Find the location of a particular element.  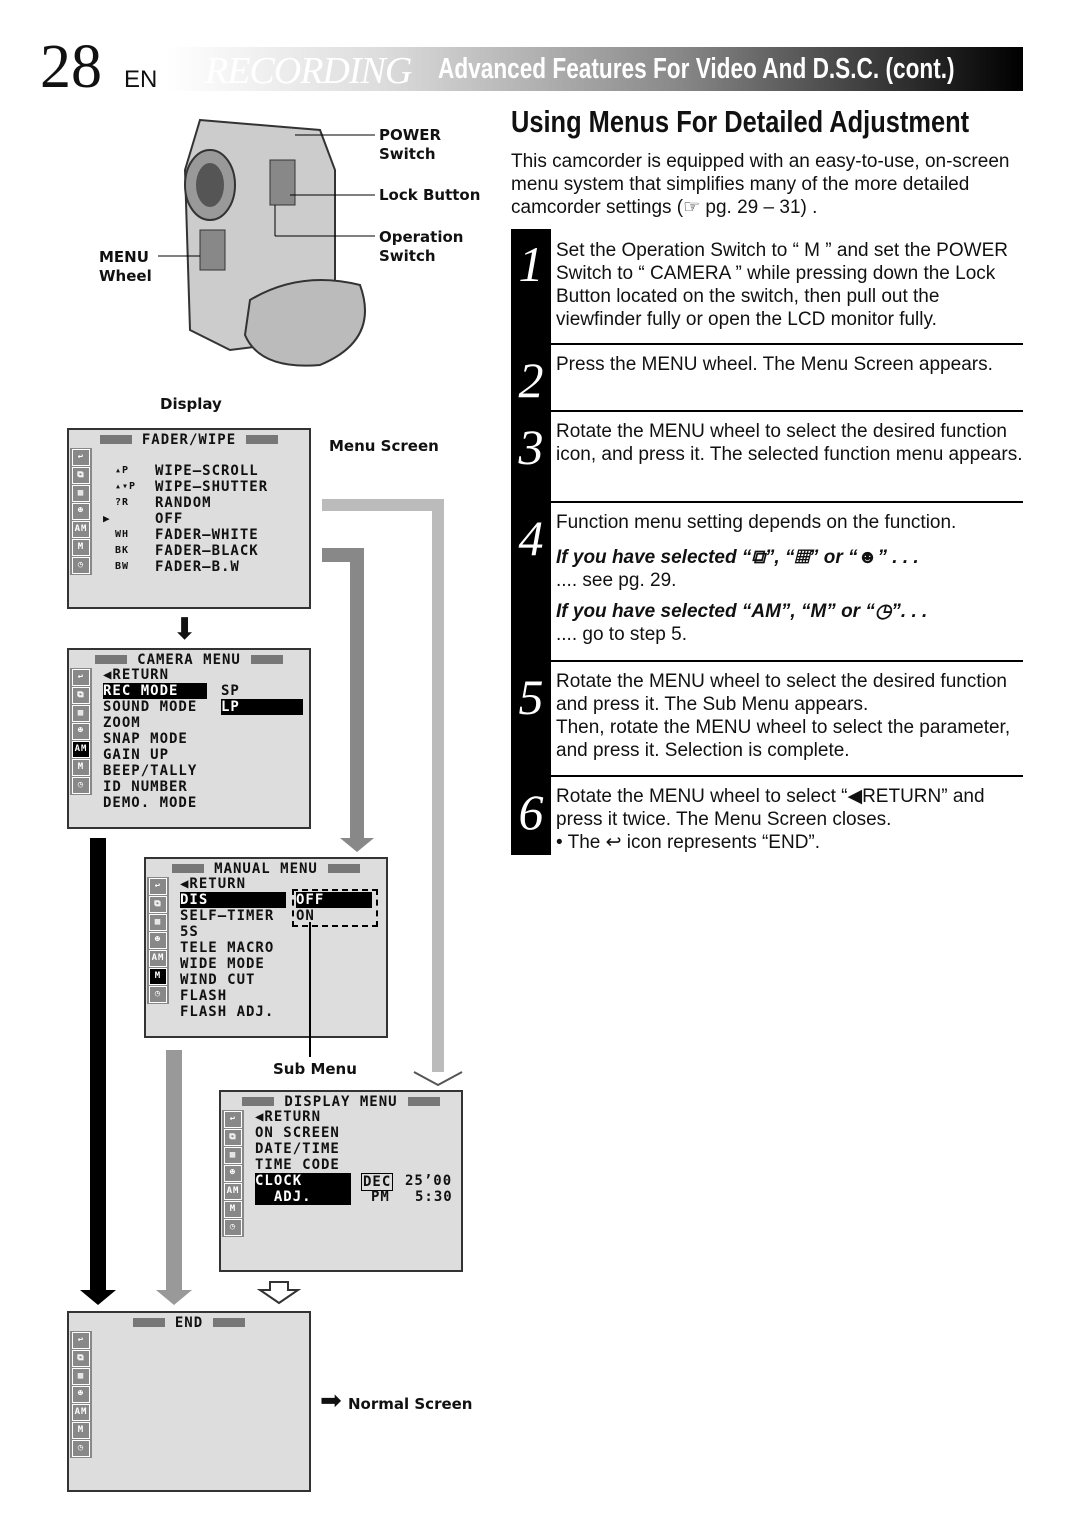

menu-item: WIDE MODE is located at coordinates (222, 964).